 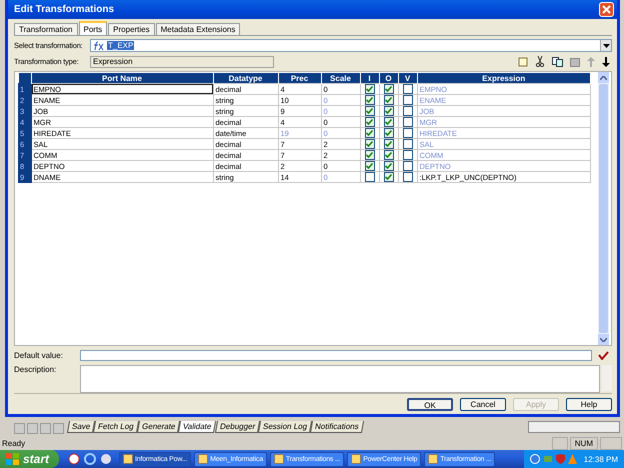 I want to click on default-value-field, so click(x=336, y=355).